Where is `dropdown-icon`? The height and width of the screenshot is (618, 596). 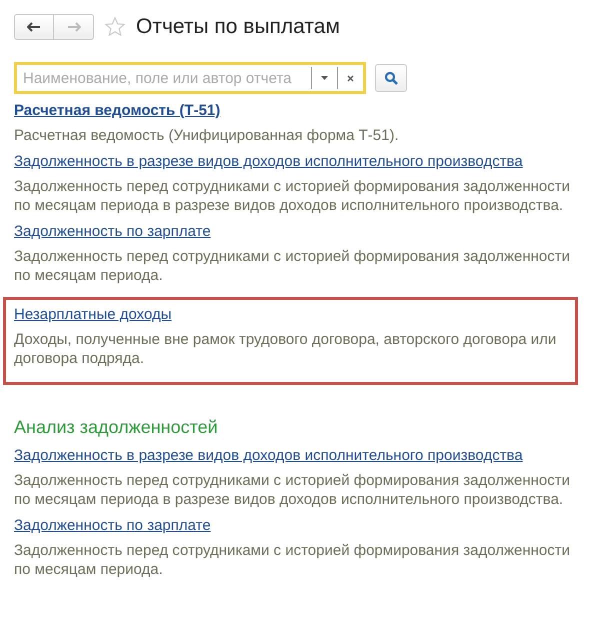 dropdown-icon is located at coordinates (324, 78).